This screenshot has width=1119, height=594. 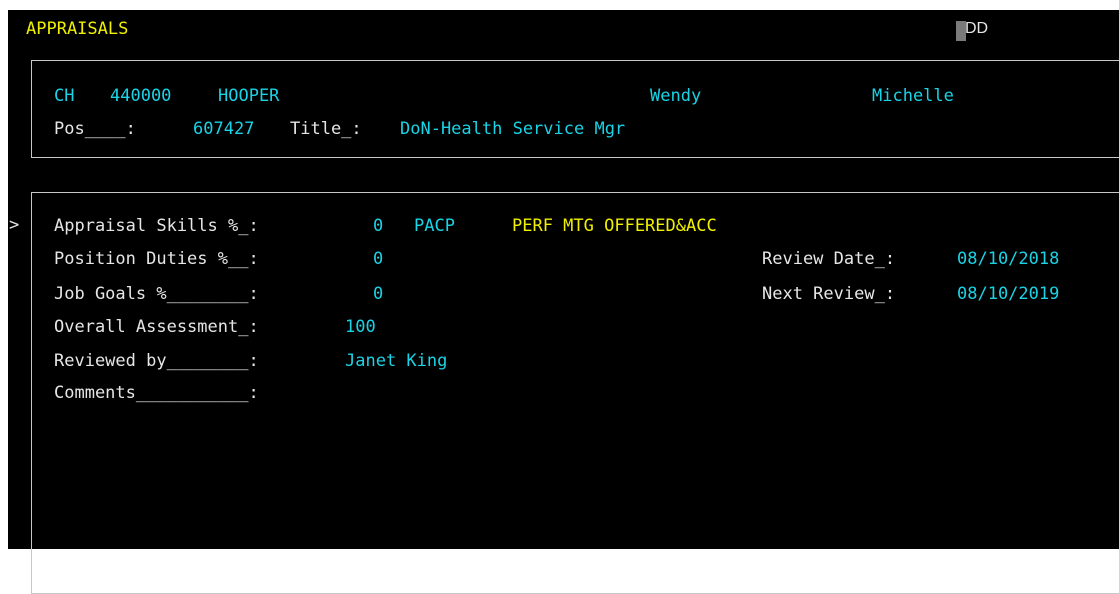 What do you see at coordinates (977, 28) in the screenshot?
I see `mode-indicator: DD` at bounding box center [977, 28].